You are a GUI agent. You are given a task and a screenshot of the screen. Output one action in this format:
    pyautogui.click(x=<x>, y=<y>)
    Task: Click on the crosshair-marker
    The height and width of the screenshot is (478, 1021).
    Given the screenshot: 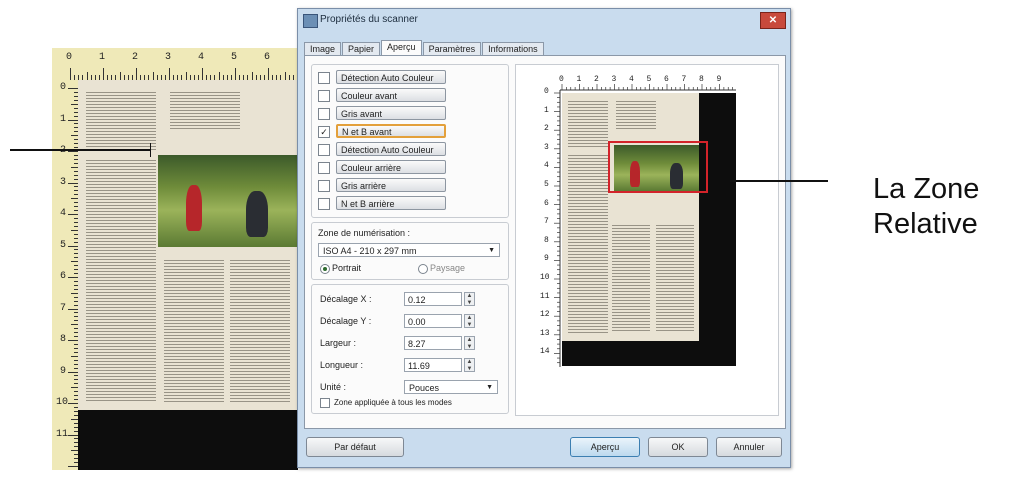 What is the action you would take?
    pyautogui.click(x=150, y=150)
    